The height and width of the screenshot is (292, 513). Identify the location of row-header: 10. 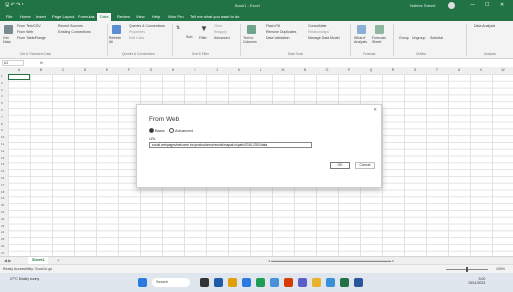
(2, 137).